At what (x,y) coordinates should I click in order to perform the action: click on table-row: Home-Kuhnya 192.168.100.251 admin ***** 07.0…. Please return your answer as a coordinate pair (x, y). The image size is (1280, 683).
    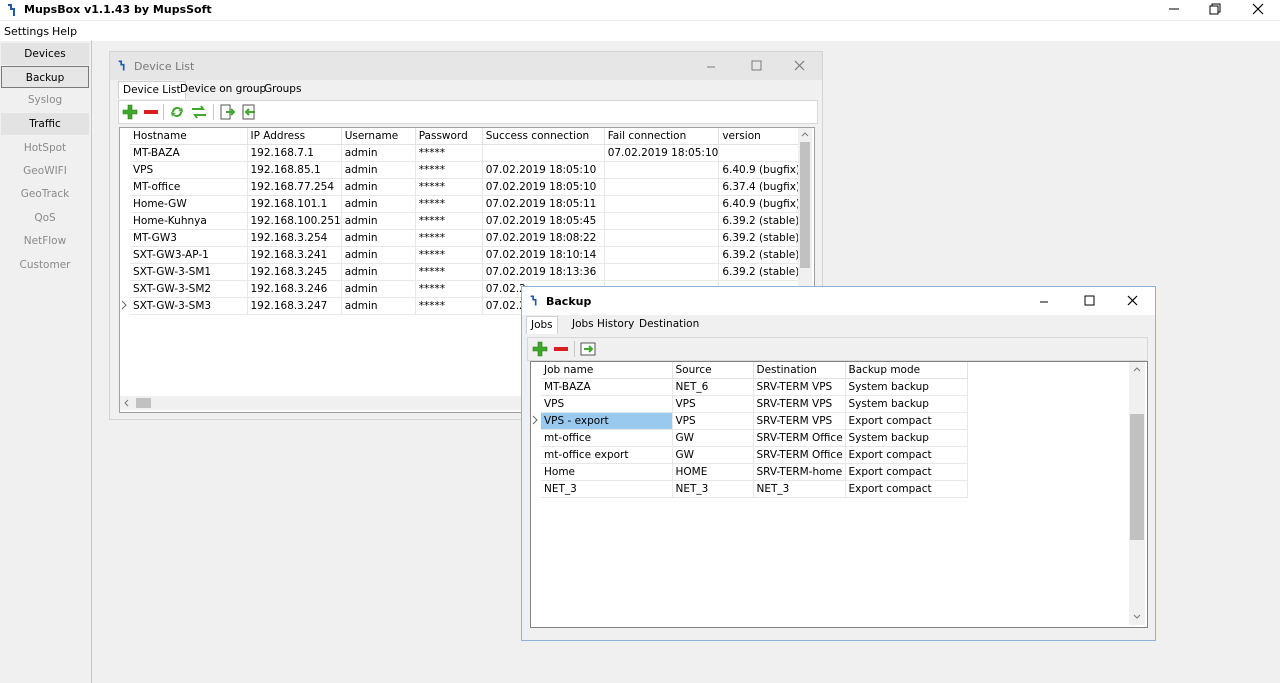
    Looking at the image, I should click on (463, 221).